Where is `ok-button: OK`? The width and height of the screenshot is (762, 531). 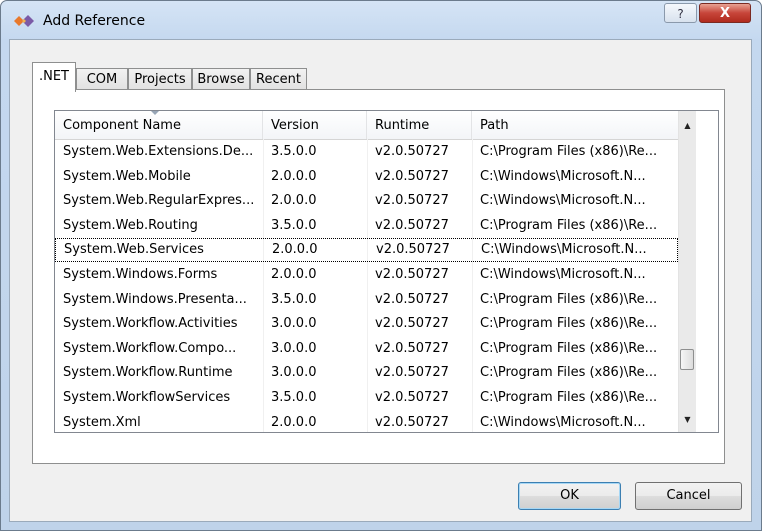
ok-button: OK is located at coordinates (569, 496).